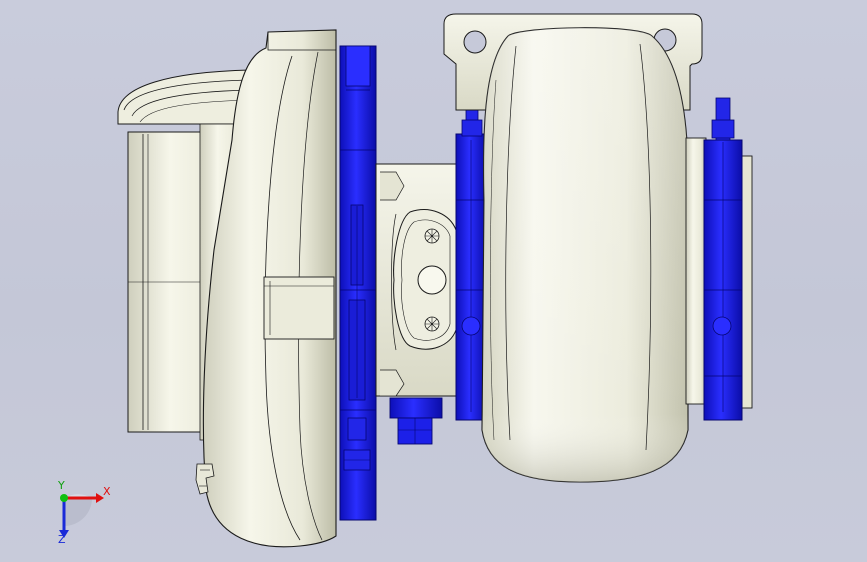 The height and width of the screenshot is (562, 867). I want to click on center-bearing-housing, so click(416, 280).